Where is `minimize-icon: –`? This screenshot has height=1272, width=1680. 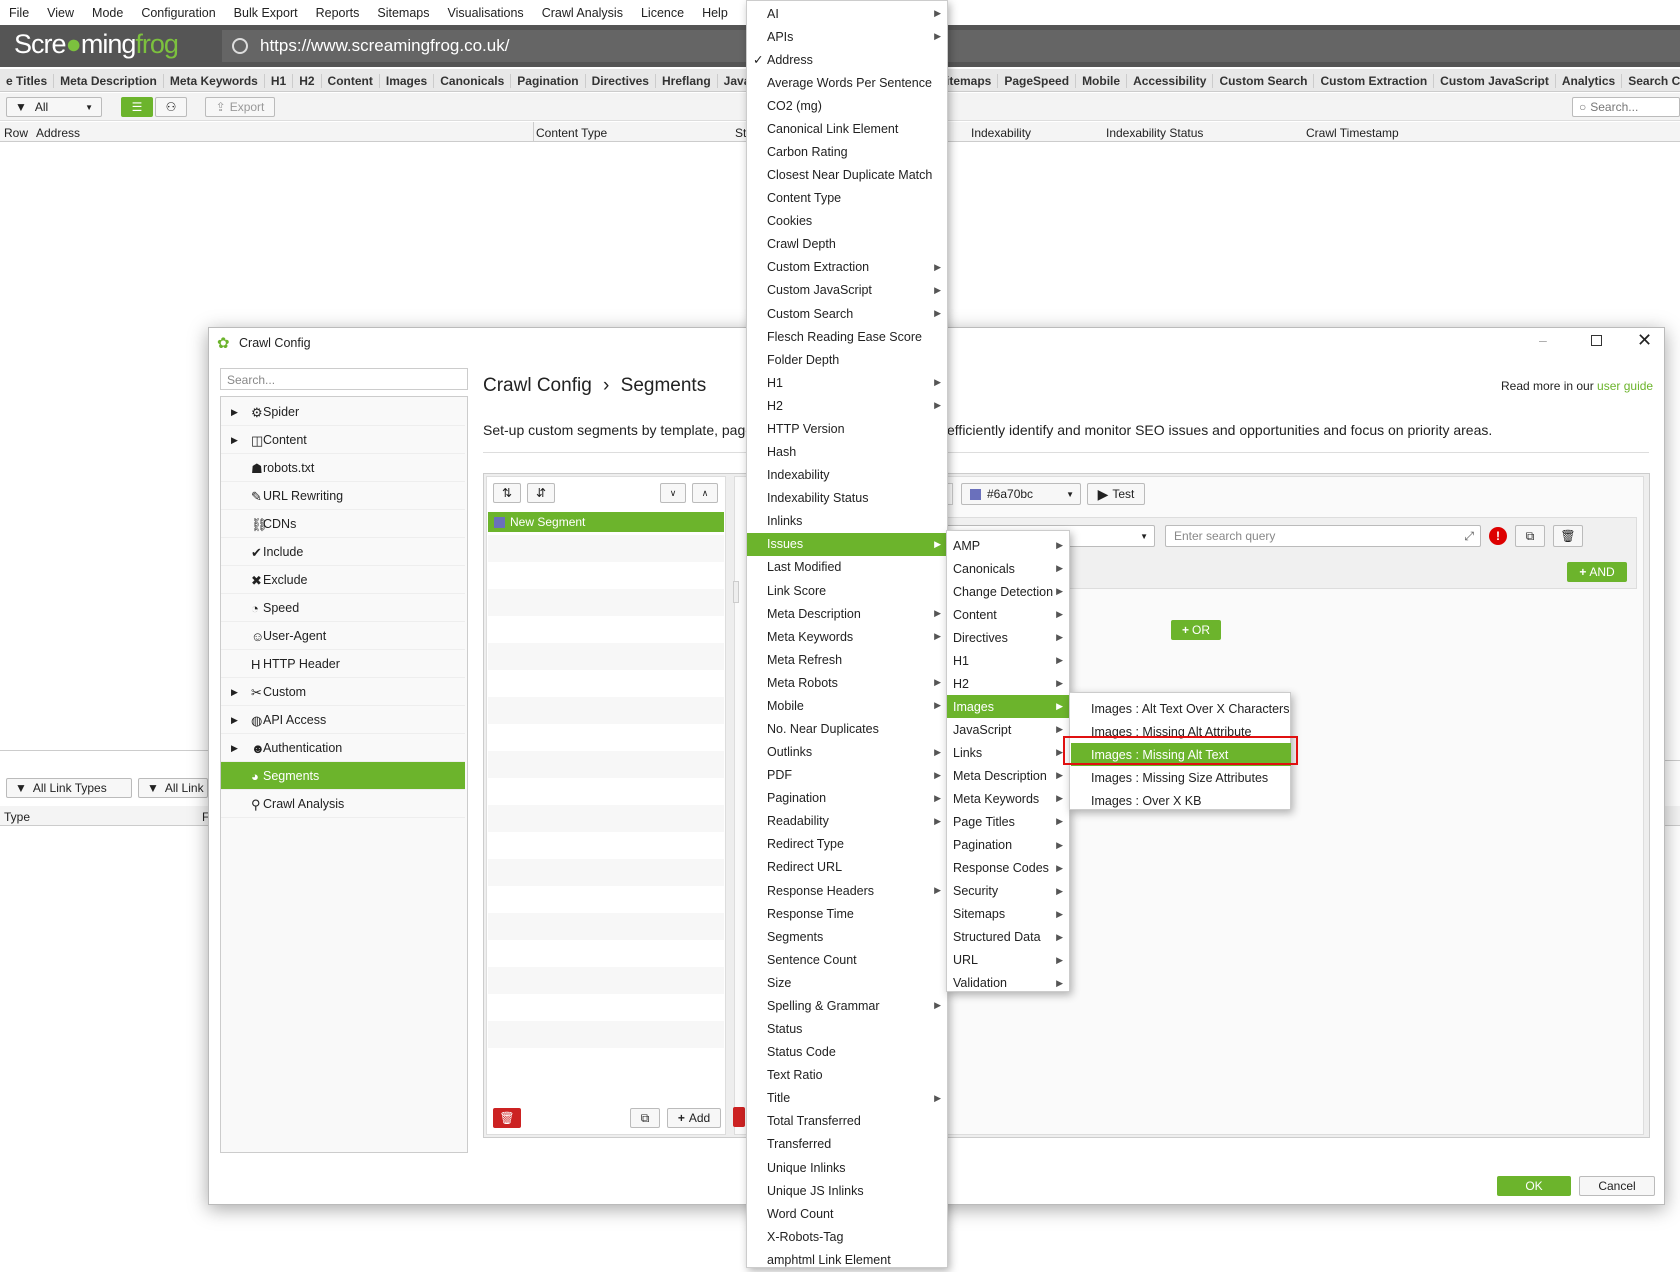 minimize-icon: – is located at coordinates (1543, 340).